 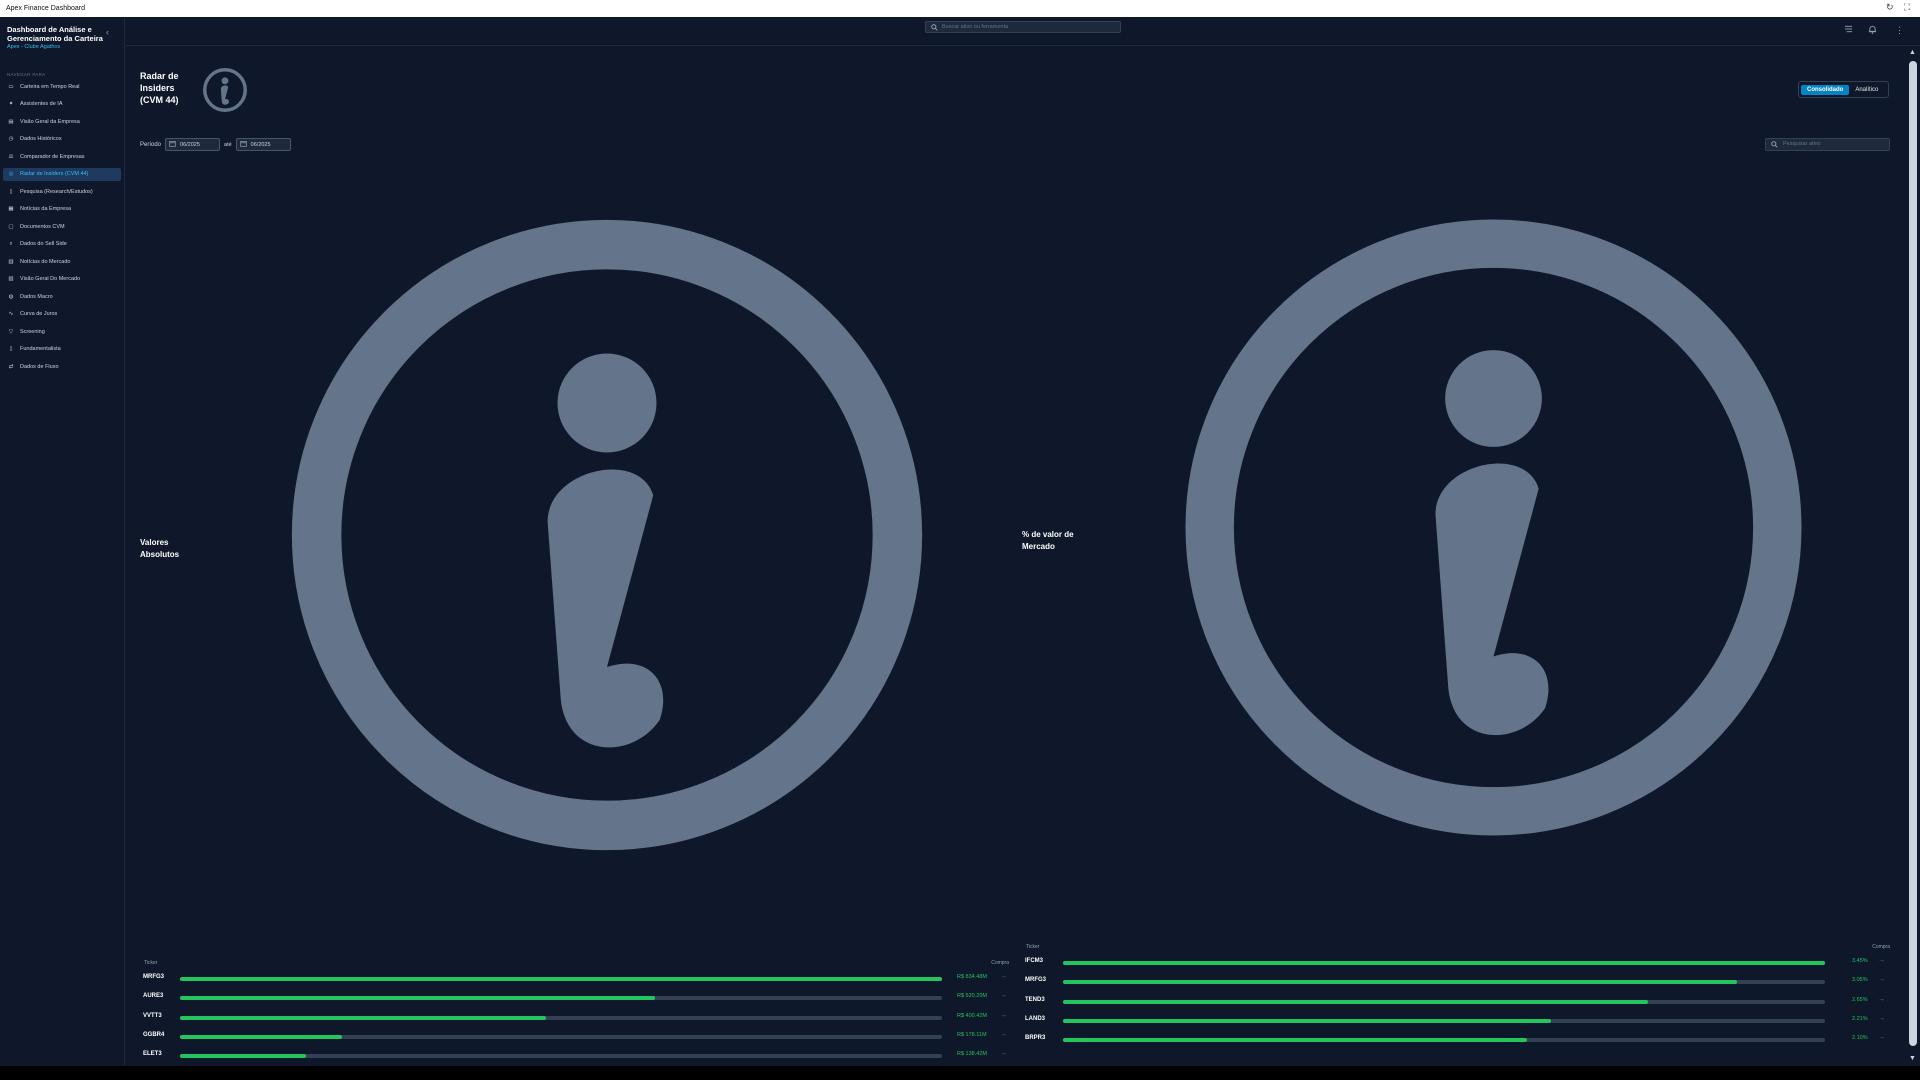 I want to click on ranking-row: VVTT3 R$ 400.42M →, so click(x=575, y=1018).